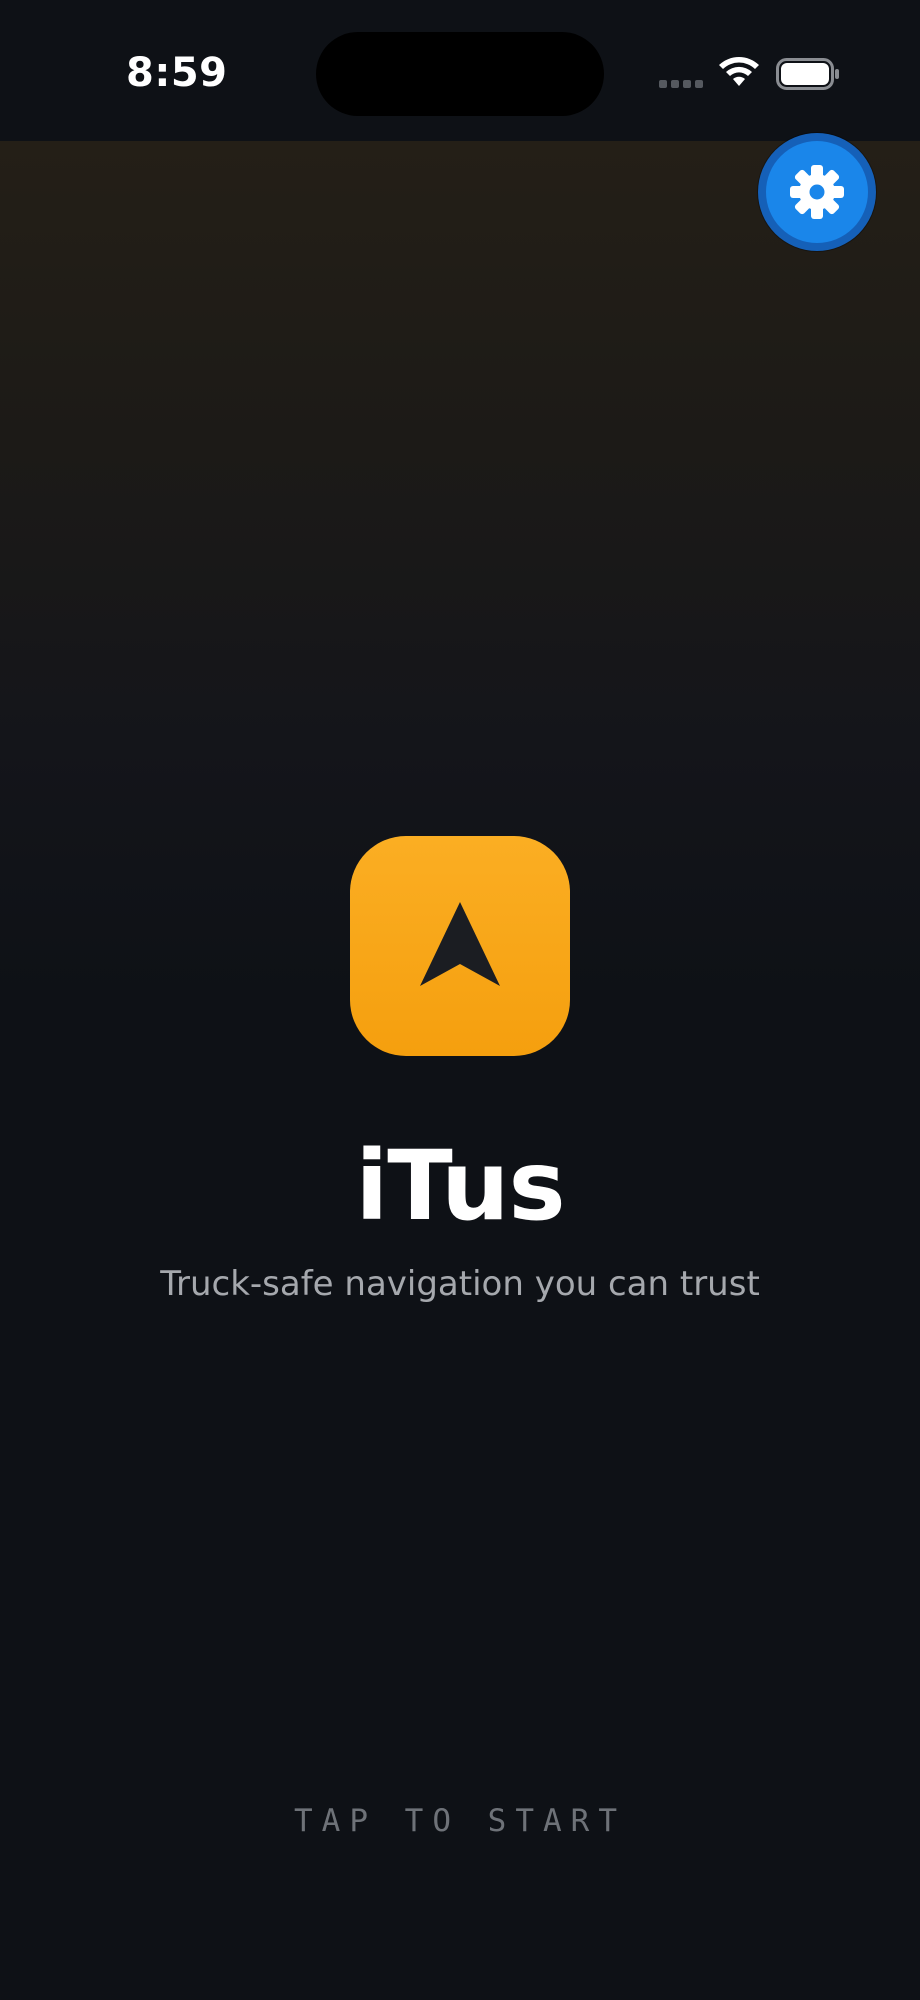  What do you see at coordinates (460, 1186) in the screenshot?
I see `app-title: iTus` at bounding box center [460, 1186].